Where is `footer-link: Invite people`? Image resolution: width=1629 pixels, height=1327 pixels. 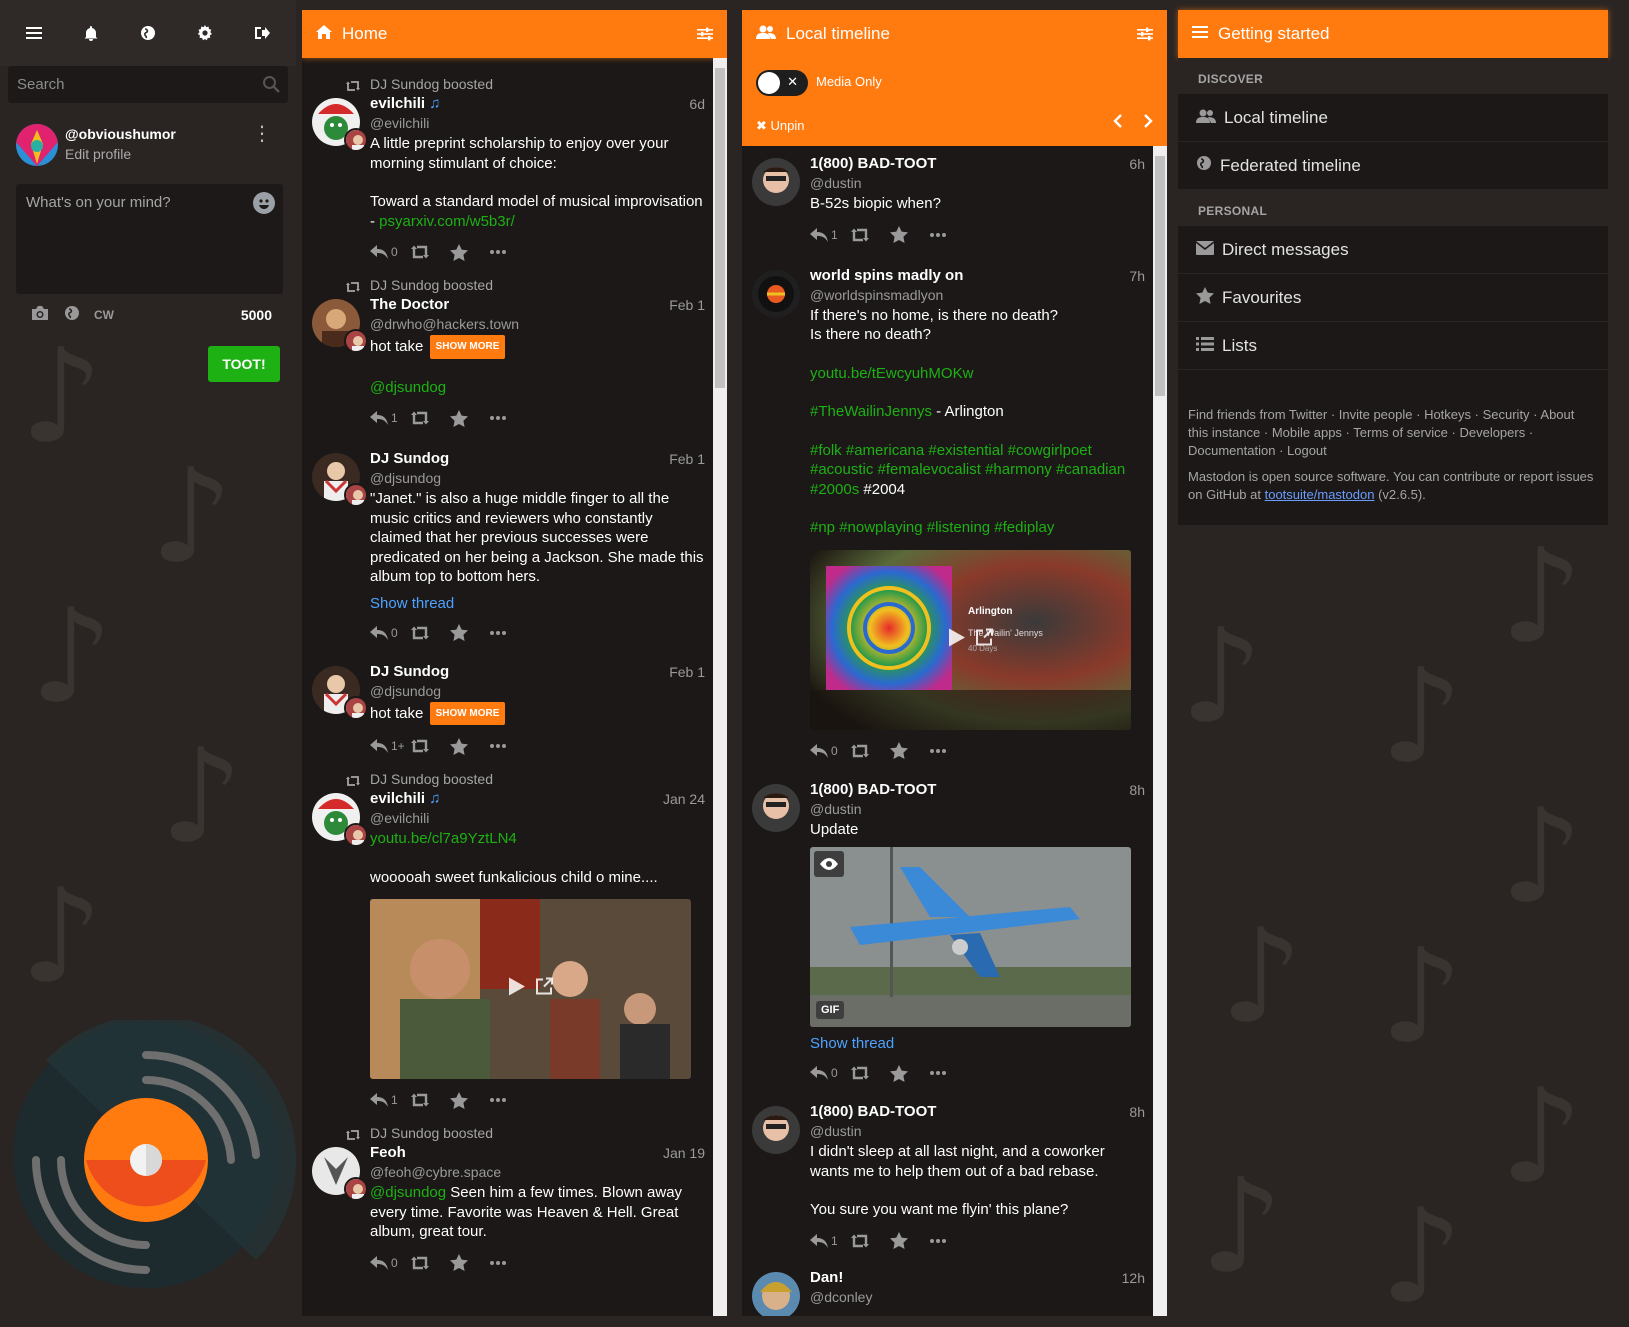 footer-link: Invite people is located at coordinates (1376, 414).